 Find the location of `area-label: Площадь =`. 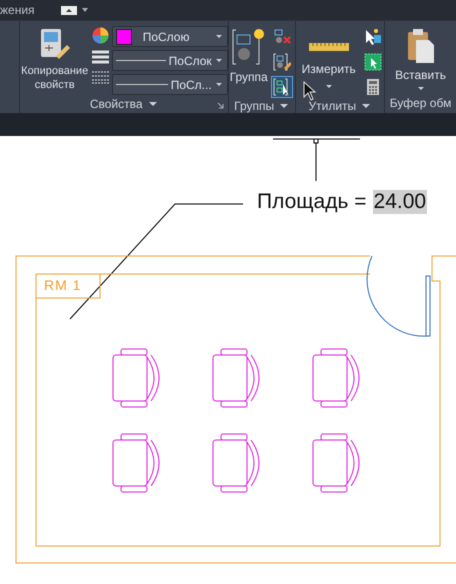

area-label: Площадь = is located at coordinates (312, 202).